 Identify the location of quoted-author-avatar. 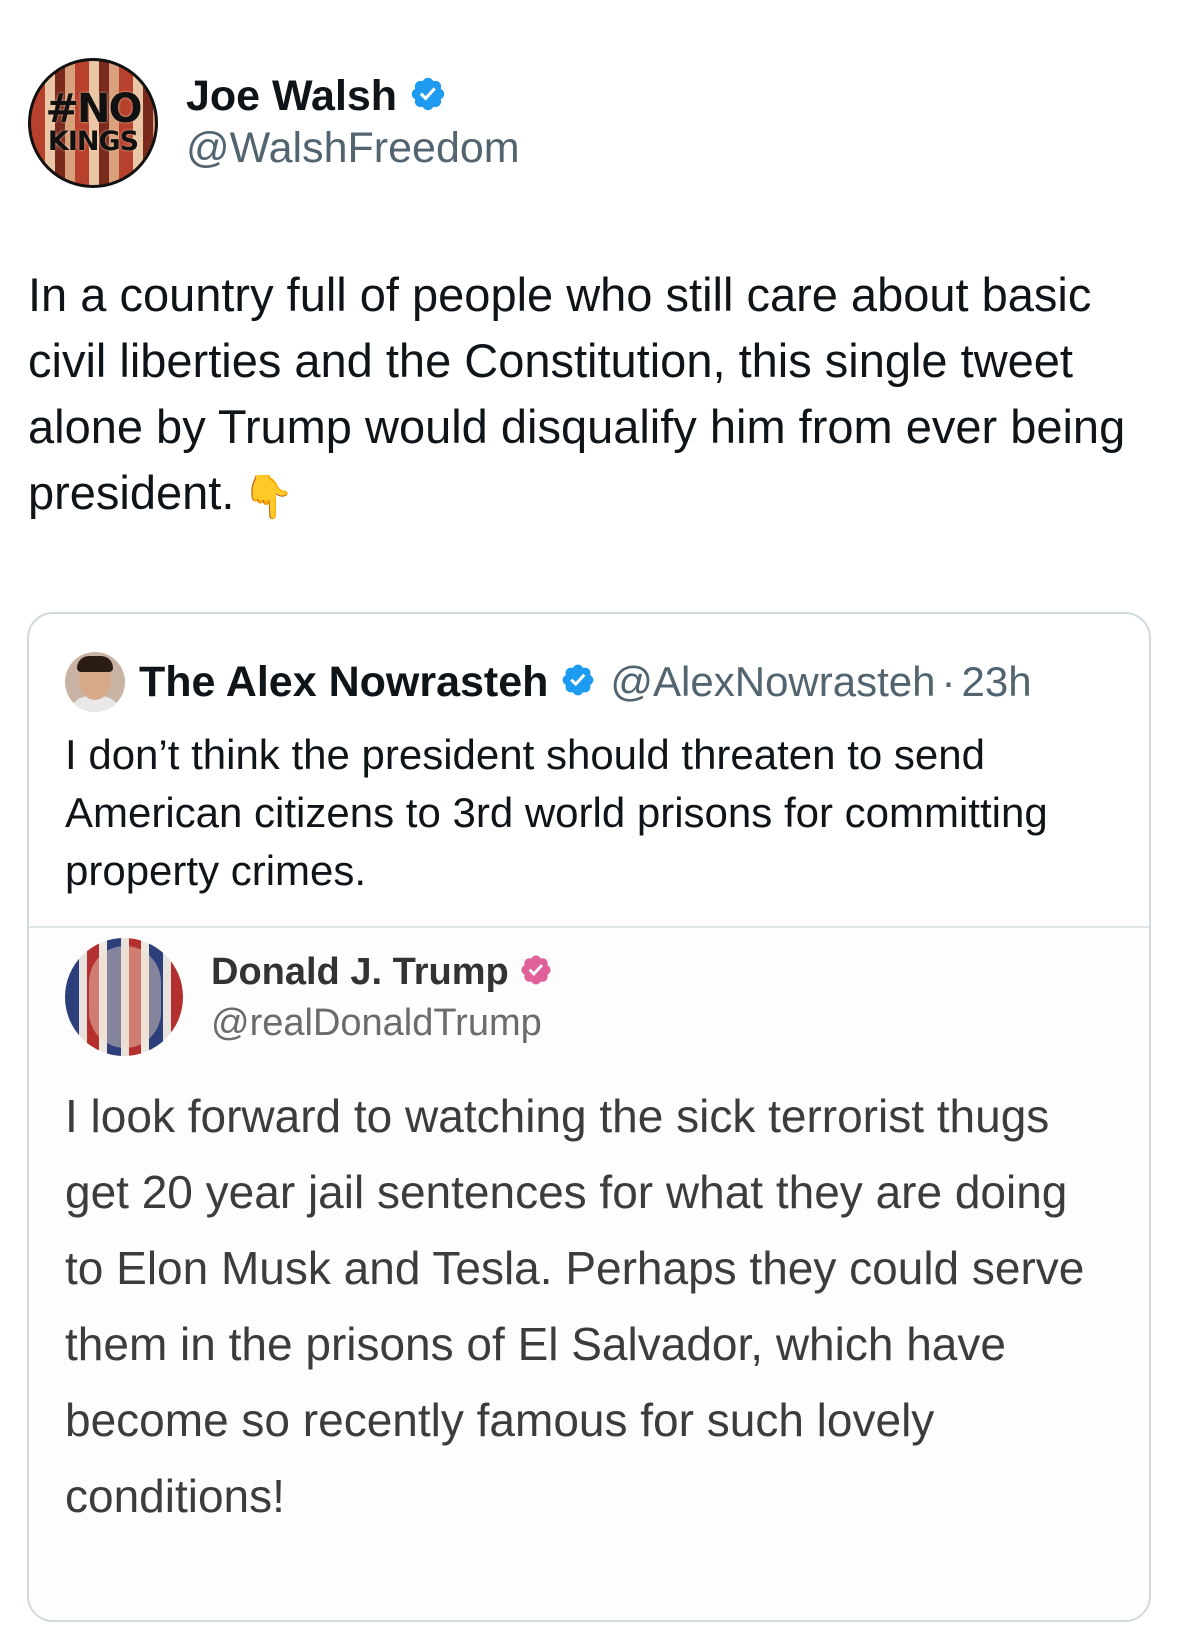
(95, 682).